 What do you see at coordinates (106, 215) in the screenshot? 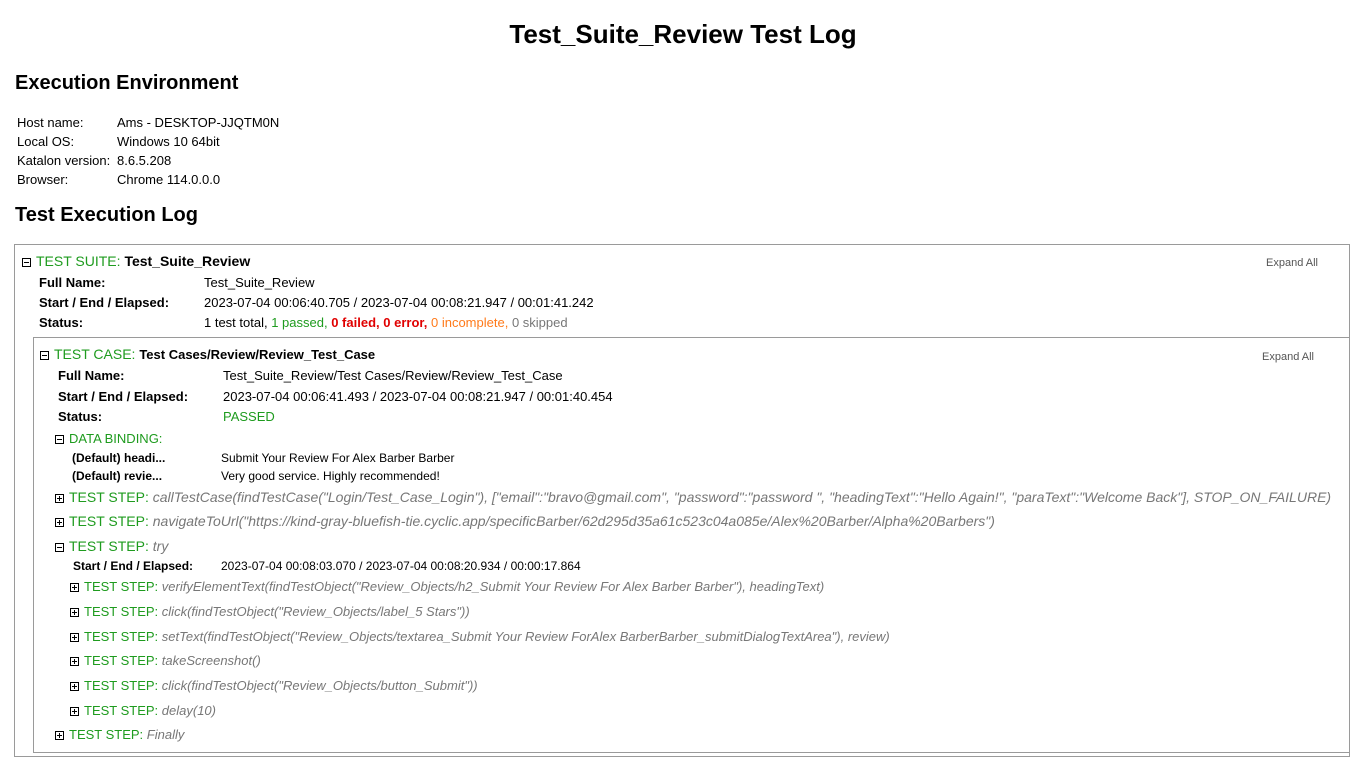
I see `log-heading: Test Execution Log` at bounding box center [106, 215].